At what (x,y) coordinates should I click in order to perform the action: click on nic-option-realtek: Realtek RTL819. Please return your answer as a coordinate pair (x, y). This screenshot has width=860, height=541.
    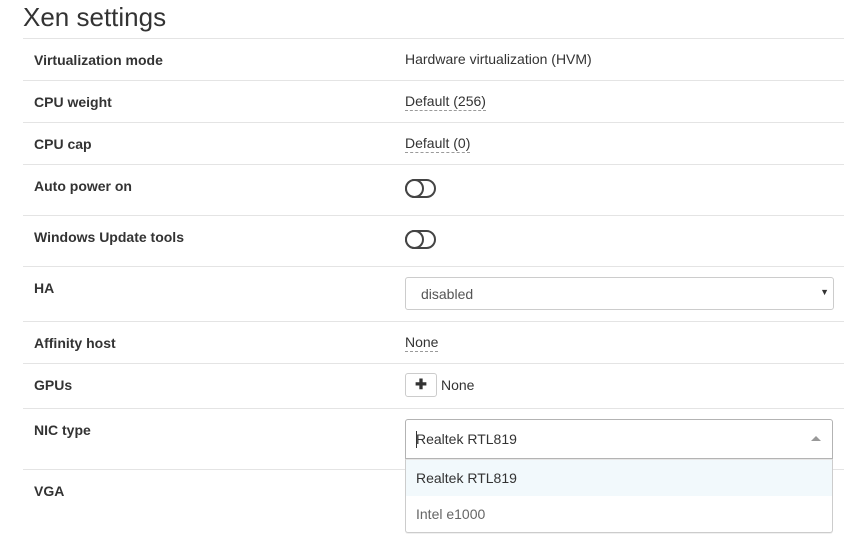
    Looking at the image, I should click on (619, 478).